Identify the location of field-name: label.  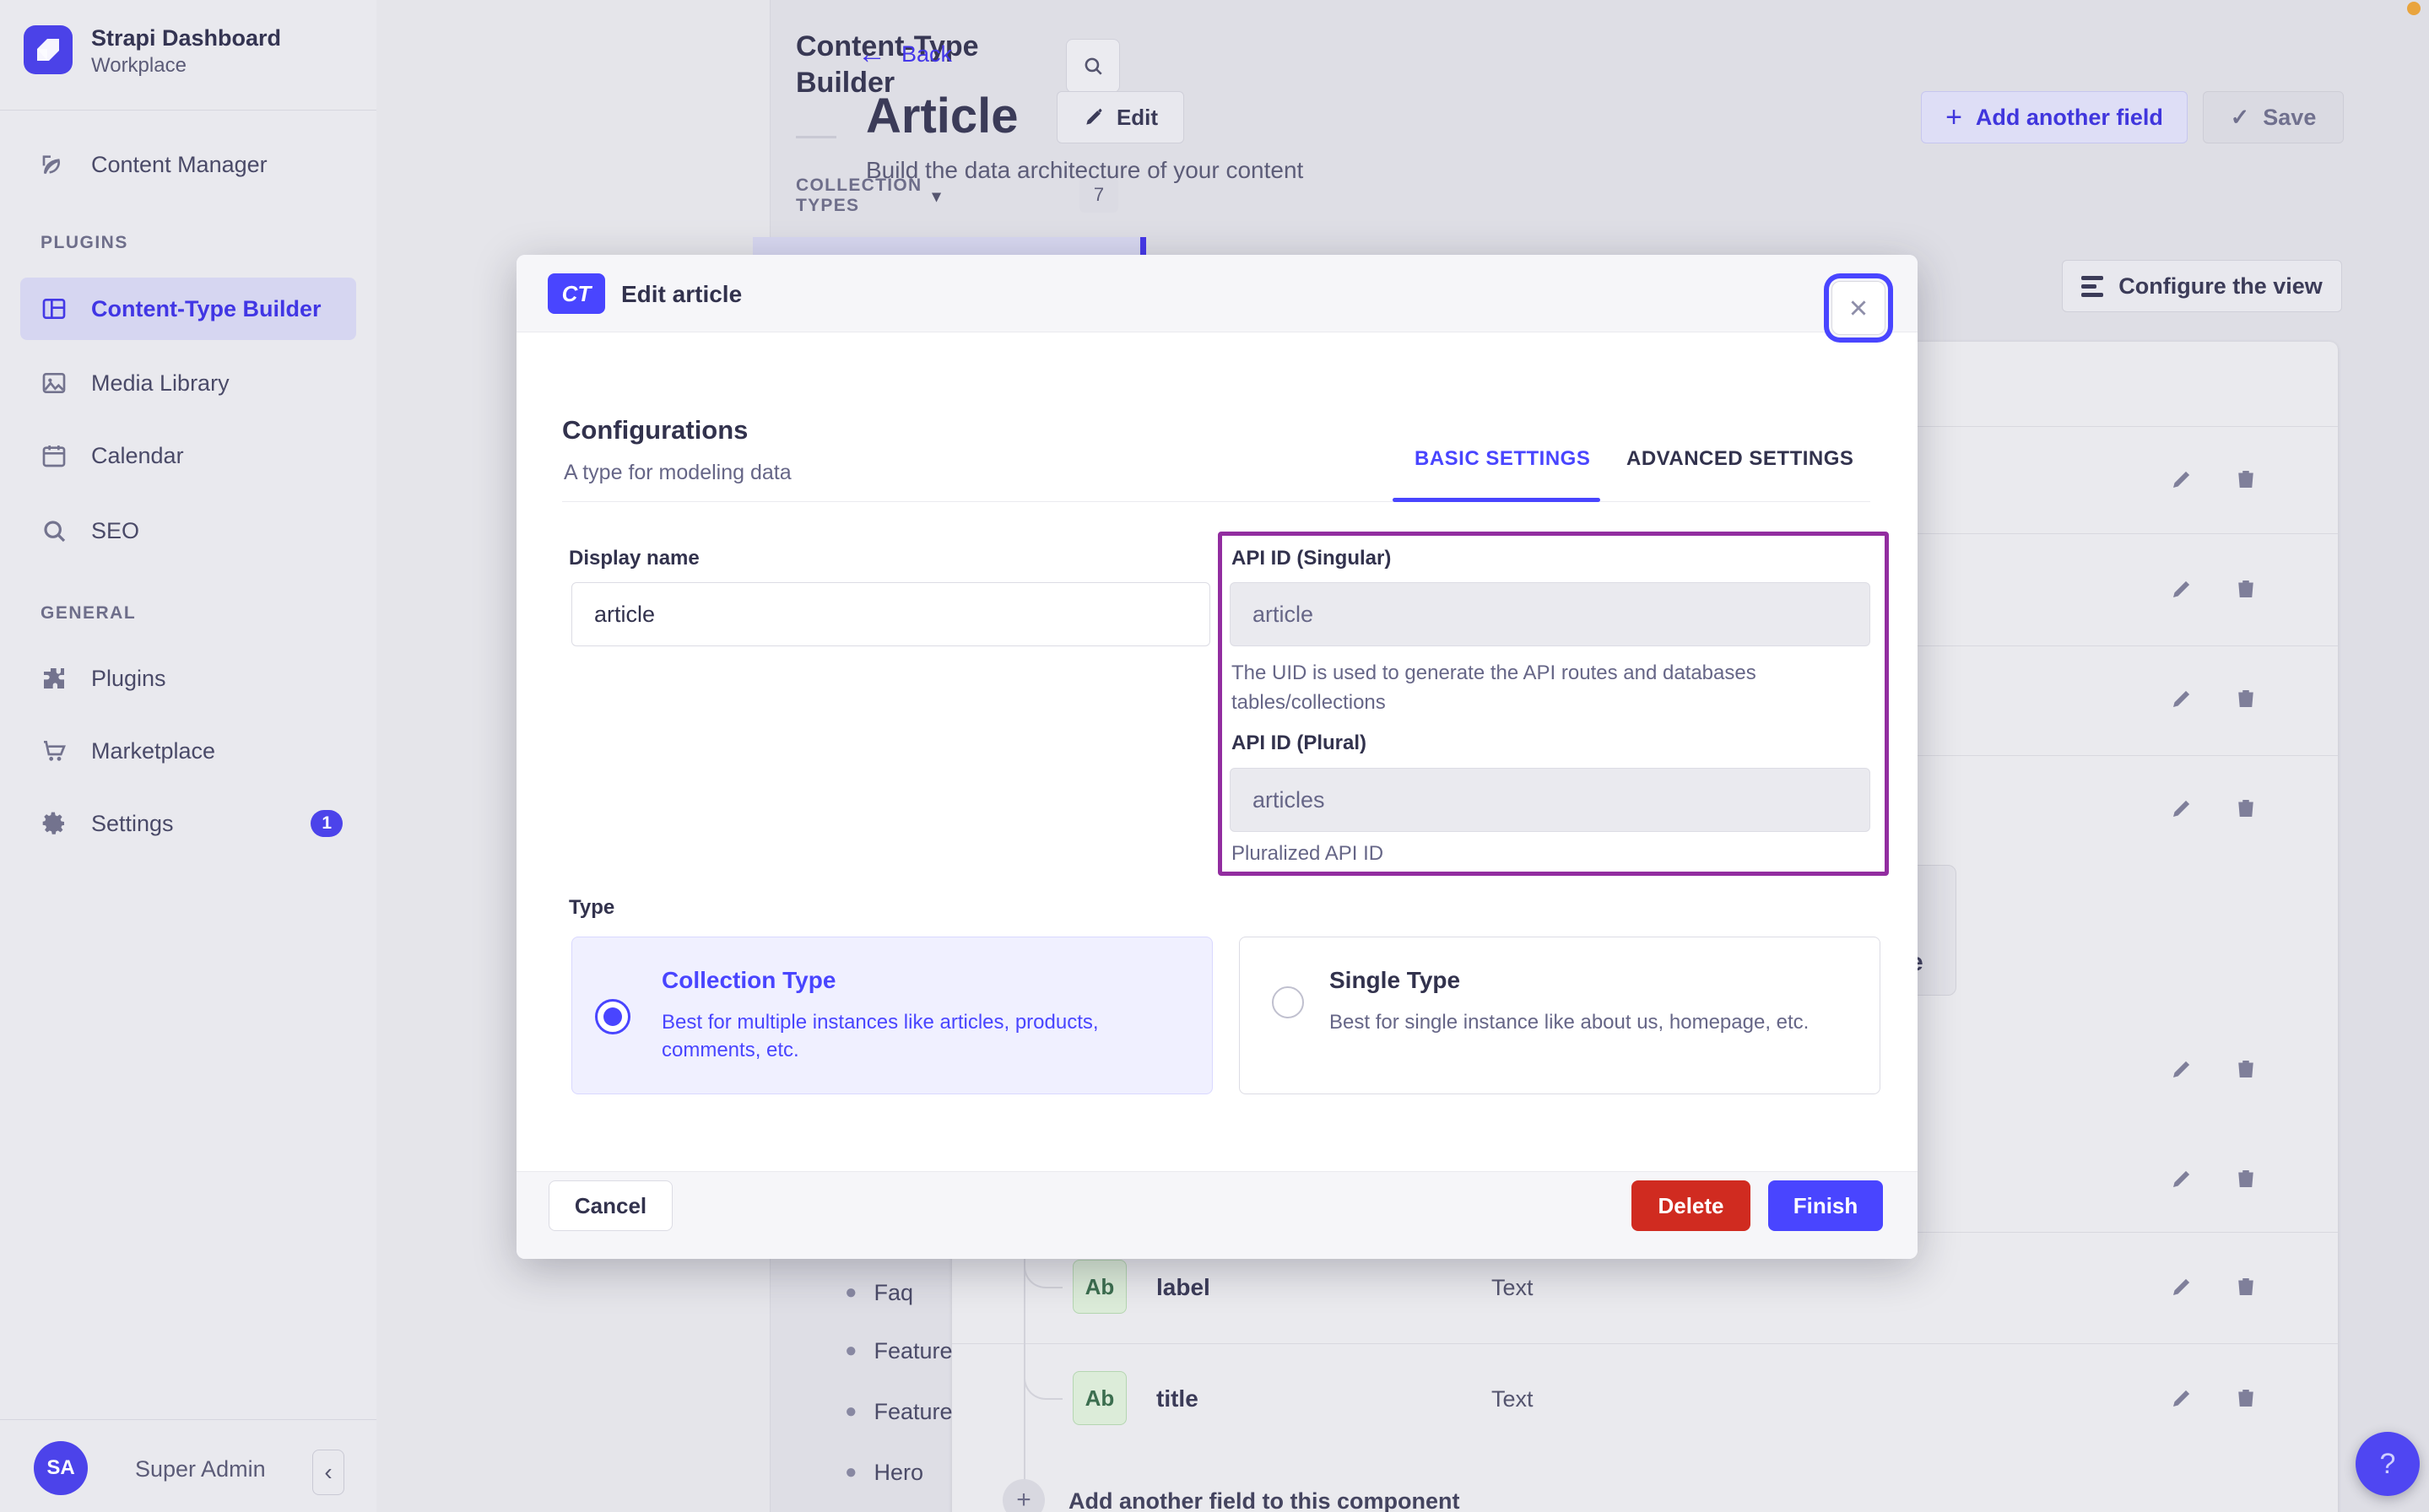
(1183, 1287).